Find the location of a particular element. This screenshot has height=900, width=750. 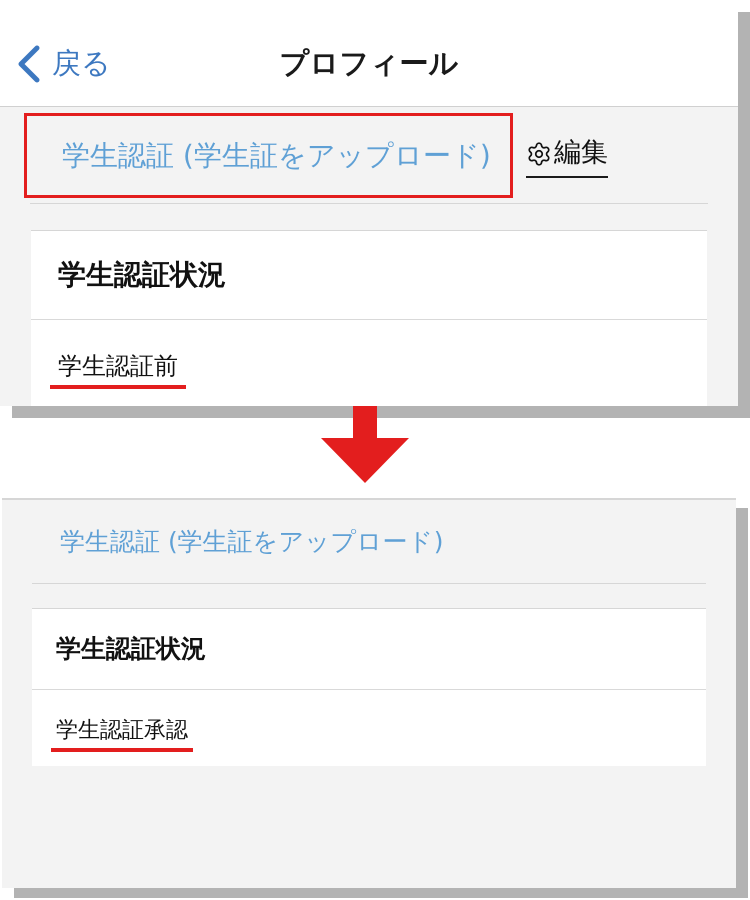

chevron-left-icon is located at coordinates (28, 64).